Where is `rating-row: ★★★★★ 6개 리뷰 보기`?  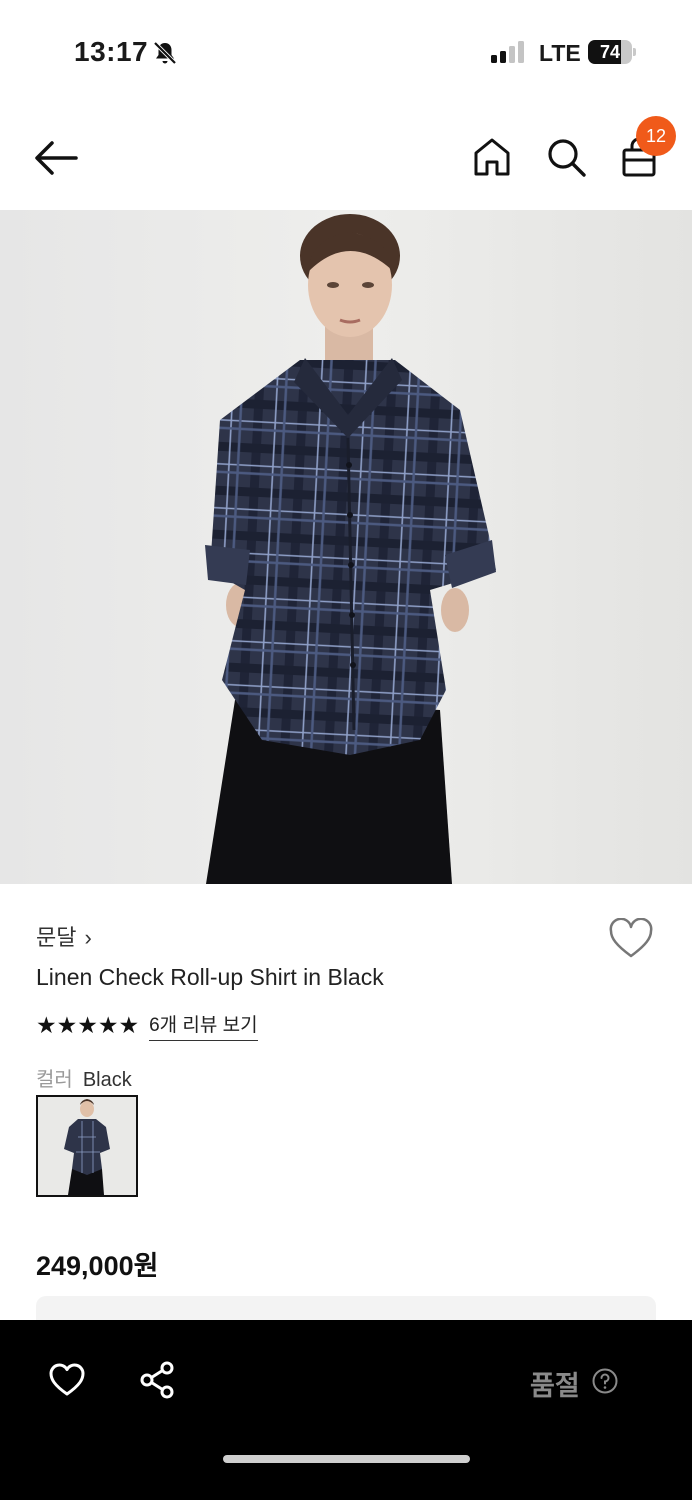 rating-row: ★★★★★ 6개 리뷰 보기 is located at coordinates (147, 1025).